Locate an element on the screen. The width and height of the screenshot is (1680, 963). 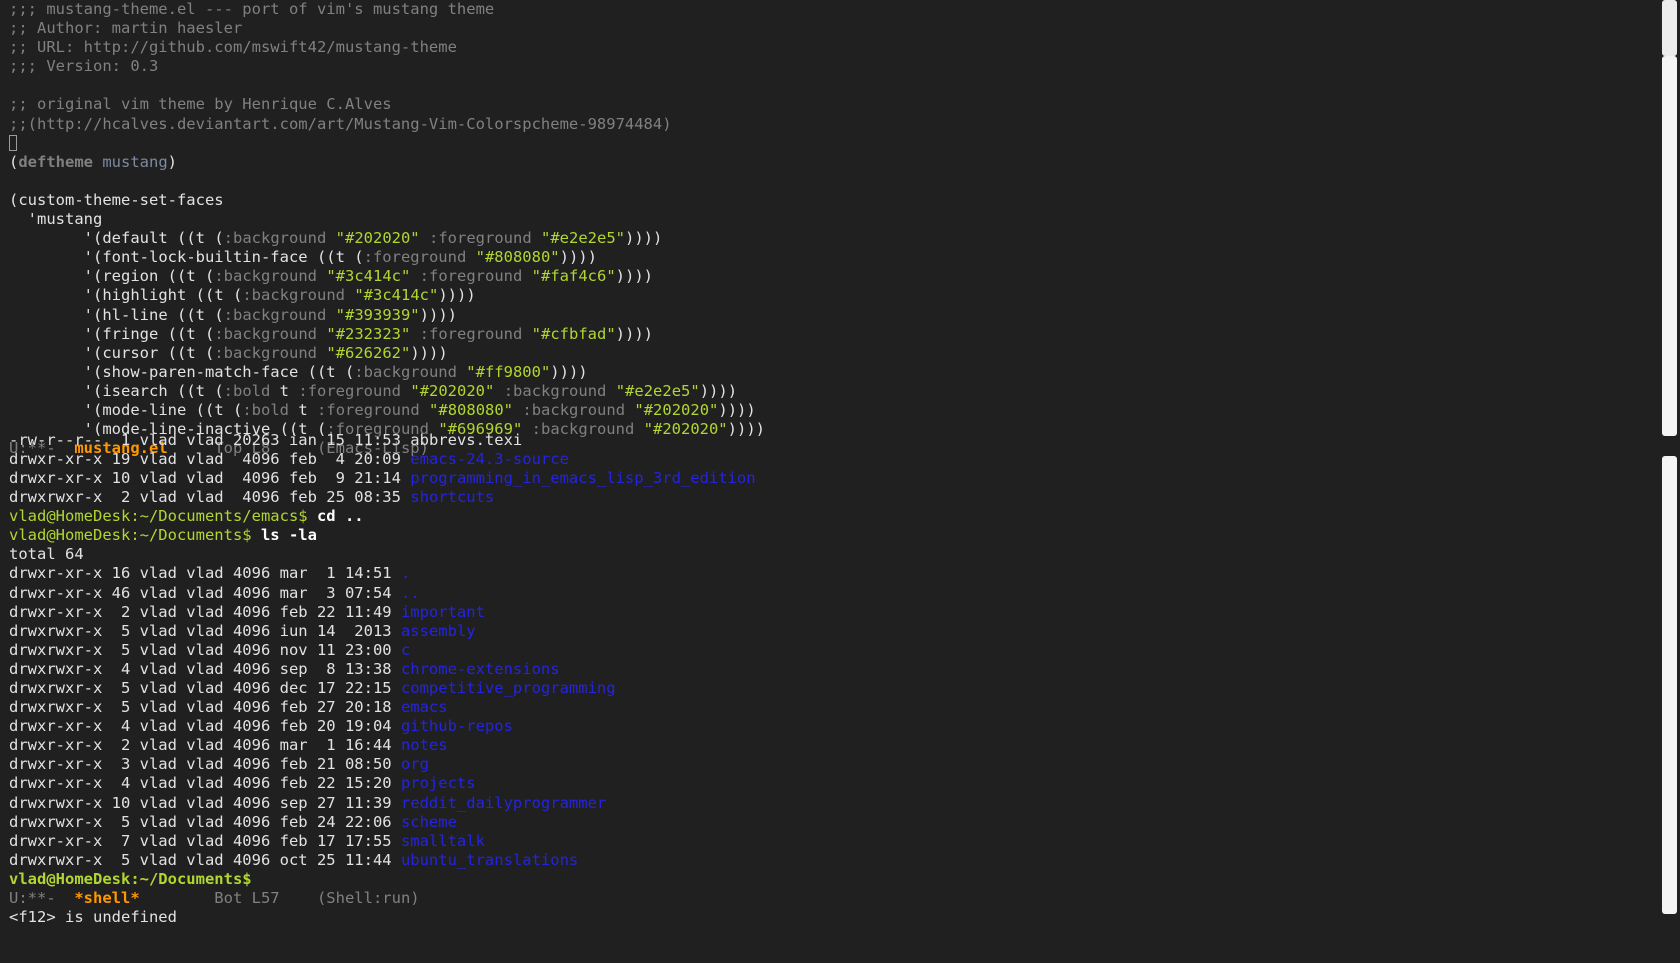
modeline-buffer-name: *shell* is located at coordinates (106, 898).